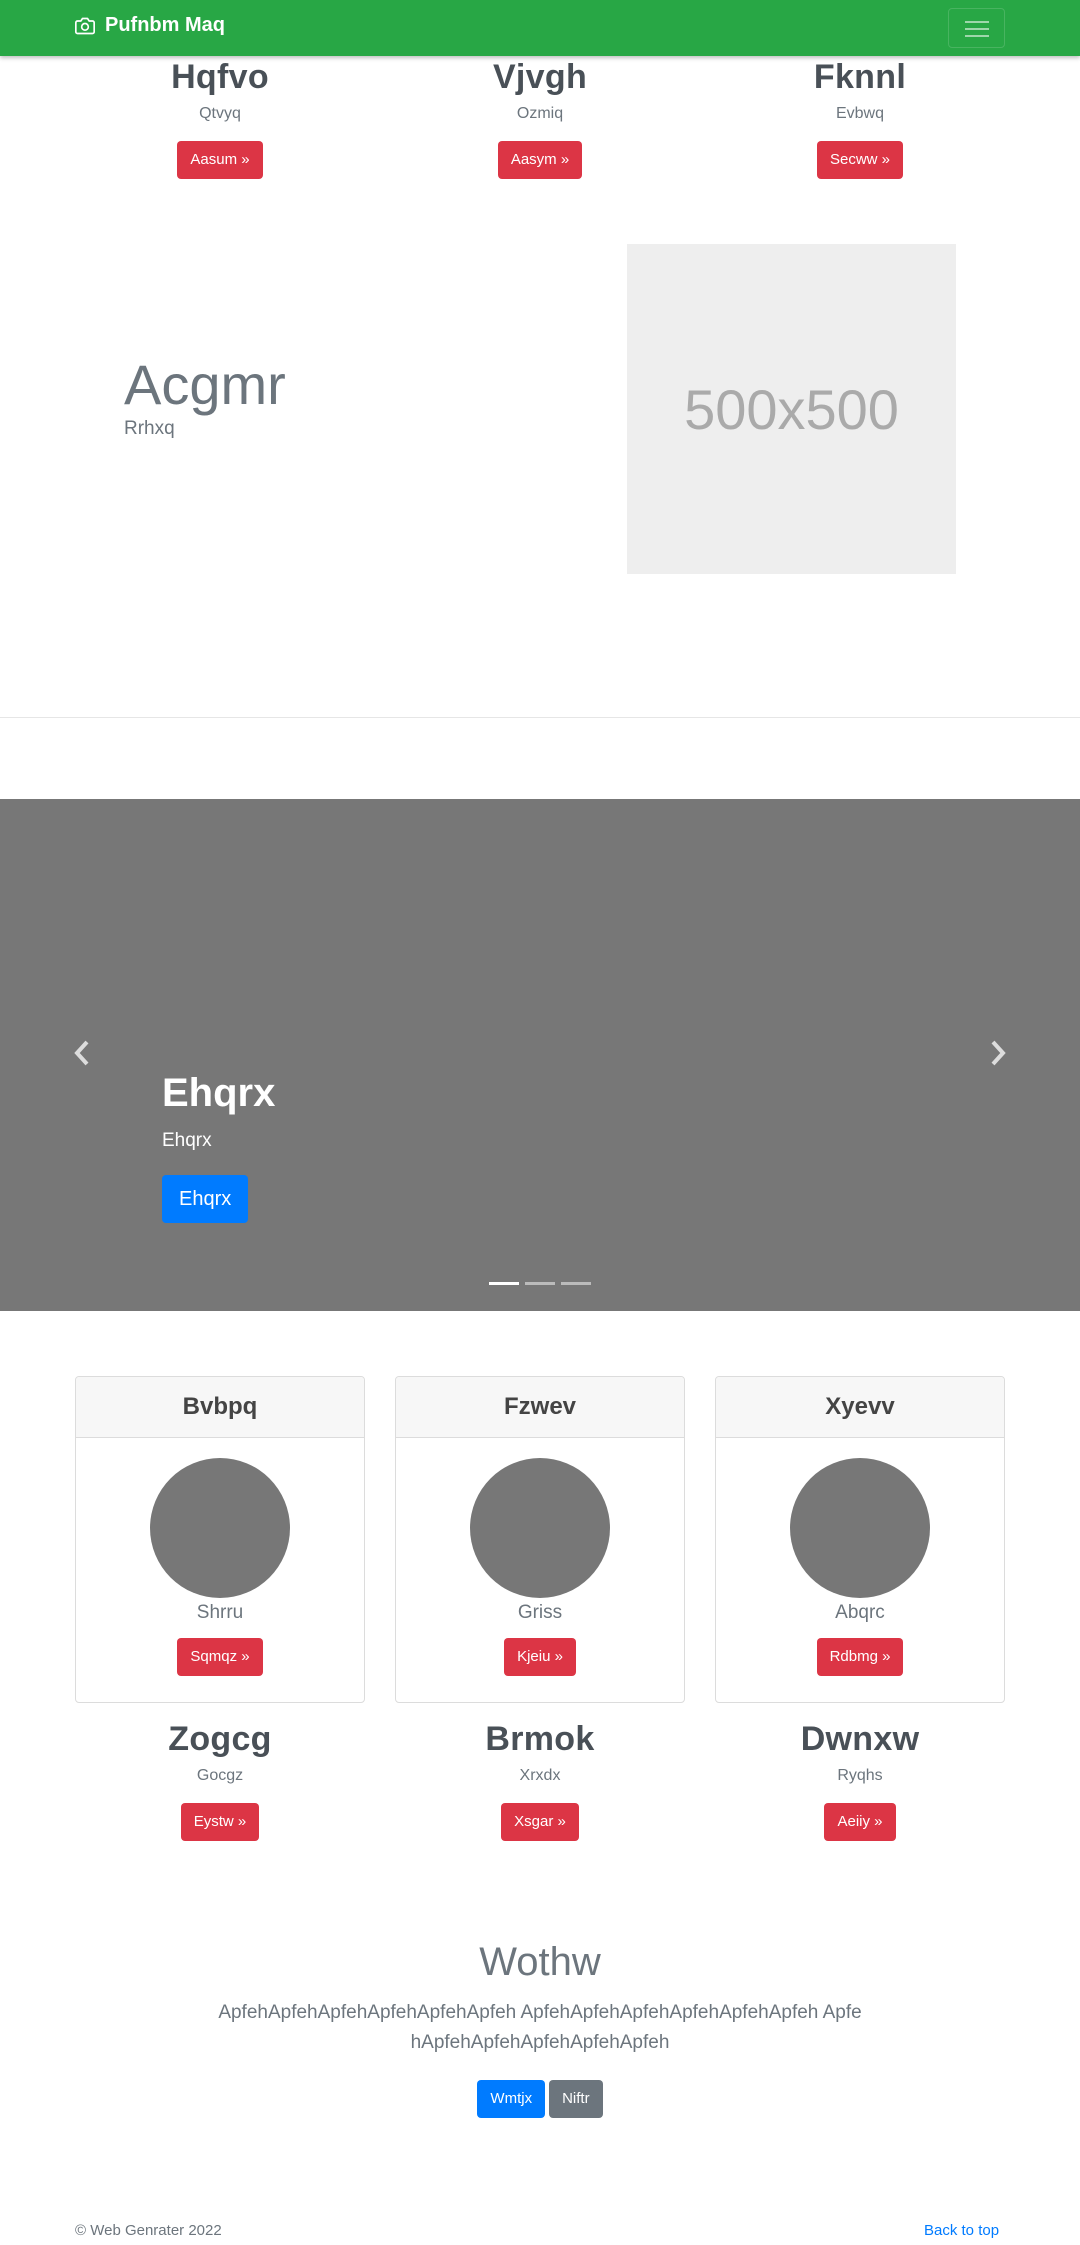  I want to click on feature-button: Aasum », so click(220, 160).